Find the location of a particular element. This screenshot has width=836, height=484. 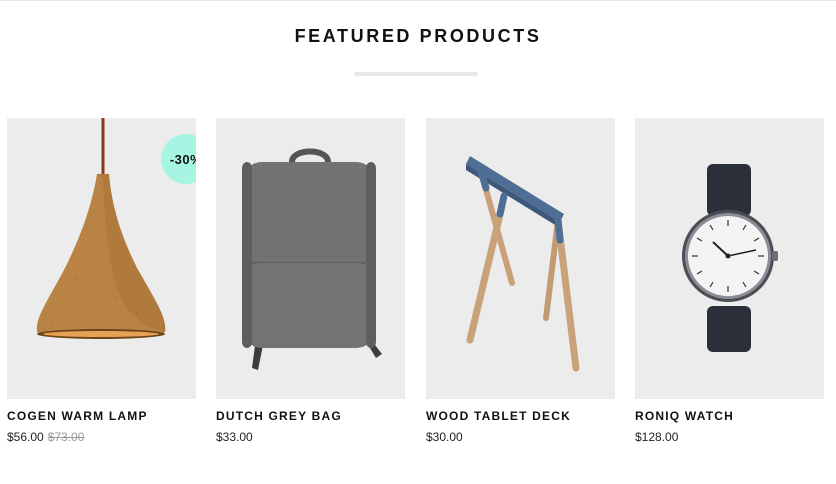

price-row: $128.00 is located at coordinates (656, 437).